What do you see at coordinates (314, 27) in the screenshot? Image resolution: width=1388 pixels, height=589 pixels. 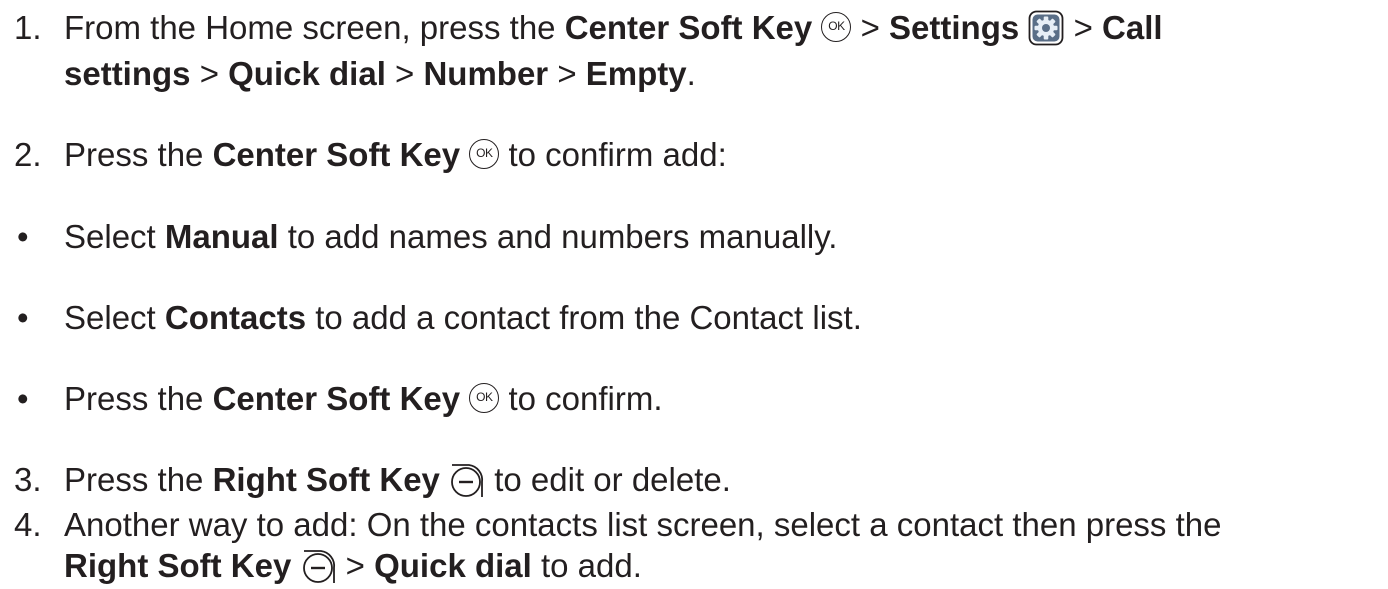 I see `step-text: From the Home screen, press the` at bounding box center [314, 27].